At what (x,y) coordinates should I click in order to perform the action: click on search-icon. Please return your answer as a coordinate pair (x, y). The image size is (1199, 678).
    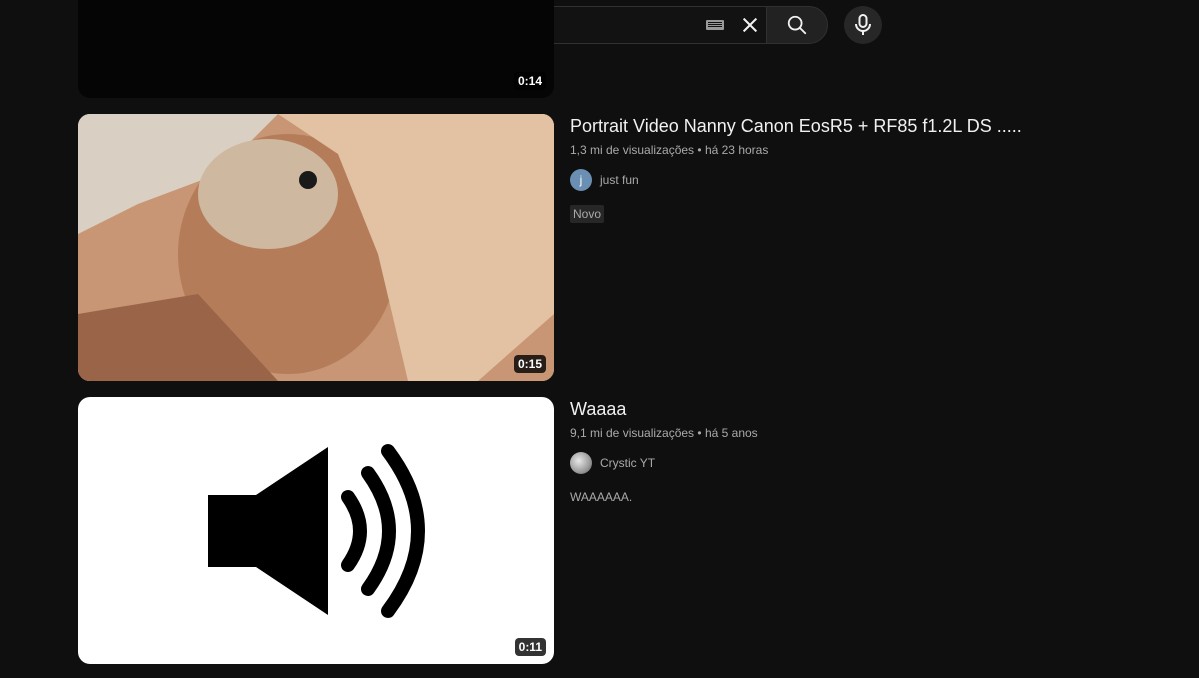
    Looking at the image, I should click on (797, 25).